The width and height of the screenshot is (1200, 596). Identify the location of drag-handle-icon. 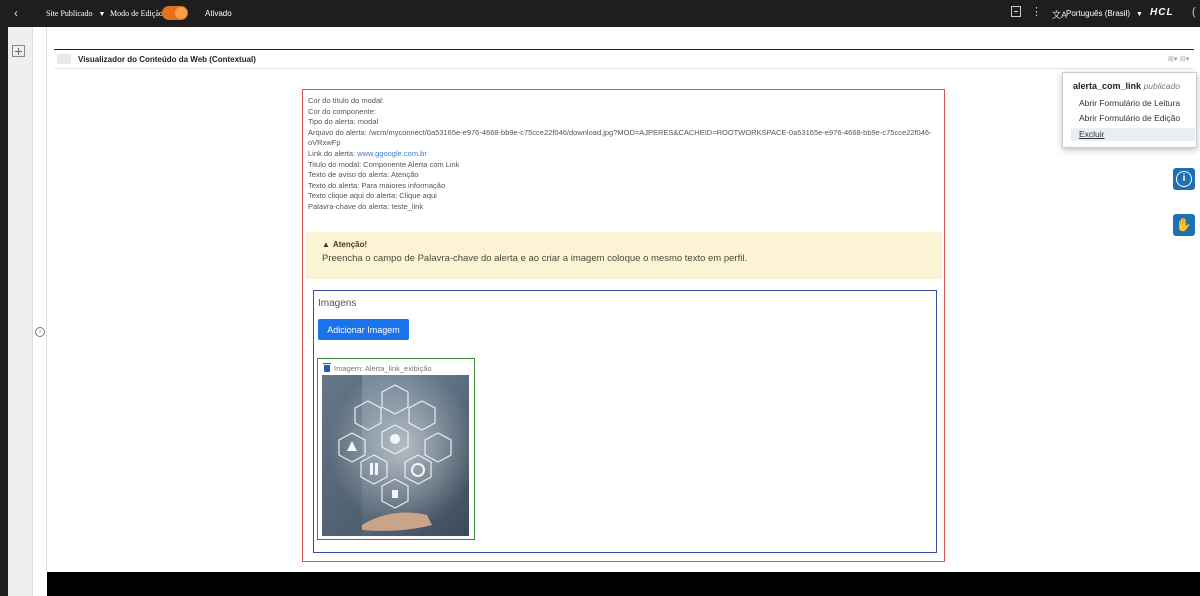
(64, 59).